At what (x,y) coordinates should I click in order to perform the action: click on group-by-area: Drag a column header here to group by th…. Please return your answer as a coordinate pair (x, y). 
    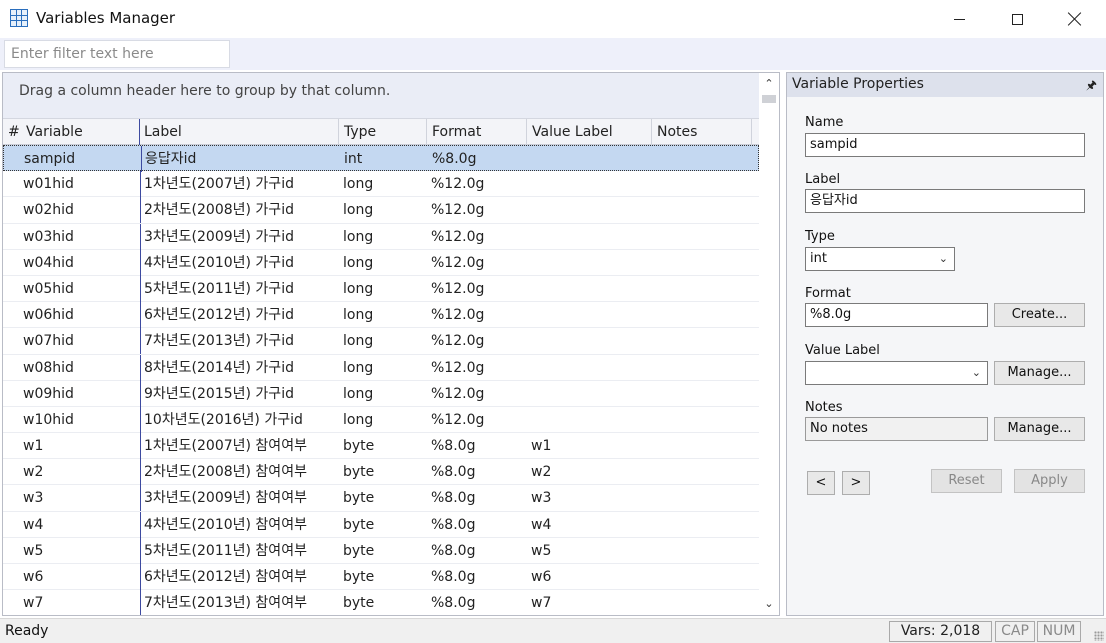
    Looking at the image, I should click on (381, 96).